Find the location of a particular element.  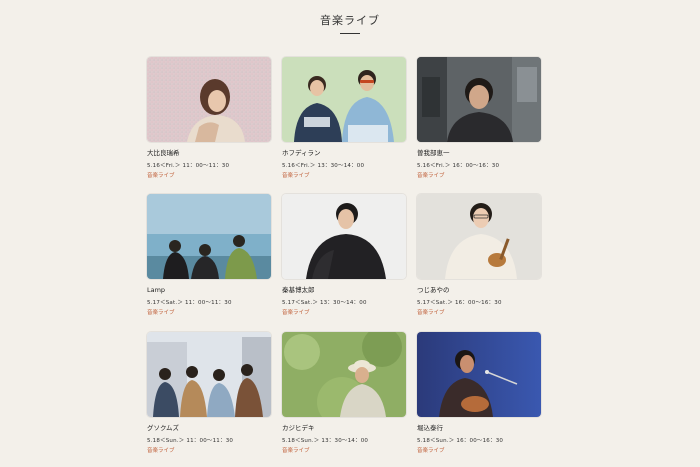

artist-time: 5.17＜Sat.＞ 11：00〜11：30 is located at coordinates (189, 303).